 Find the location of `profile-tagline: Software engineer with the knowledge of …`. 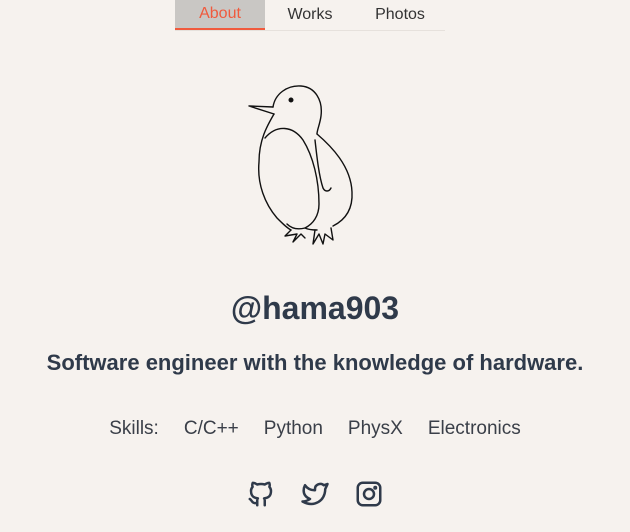

profile-tagline: Software engineer with the knowledge of … is located at coordinates (315, 362).